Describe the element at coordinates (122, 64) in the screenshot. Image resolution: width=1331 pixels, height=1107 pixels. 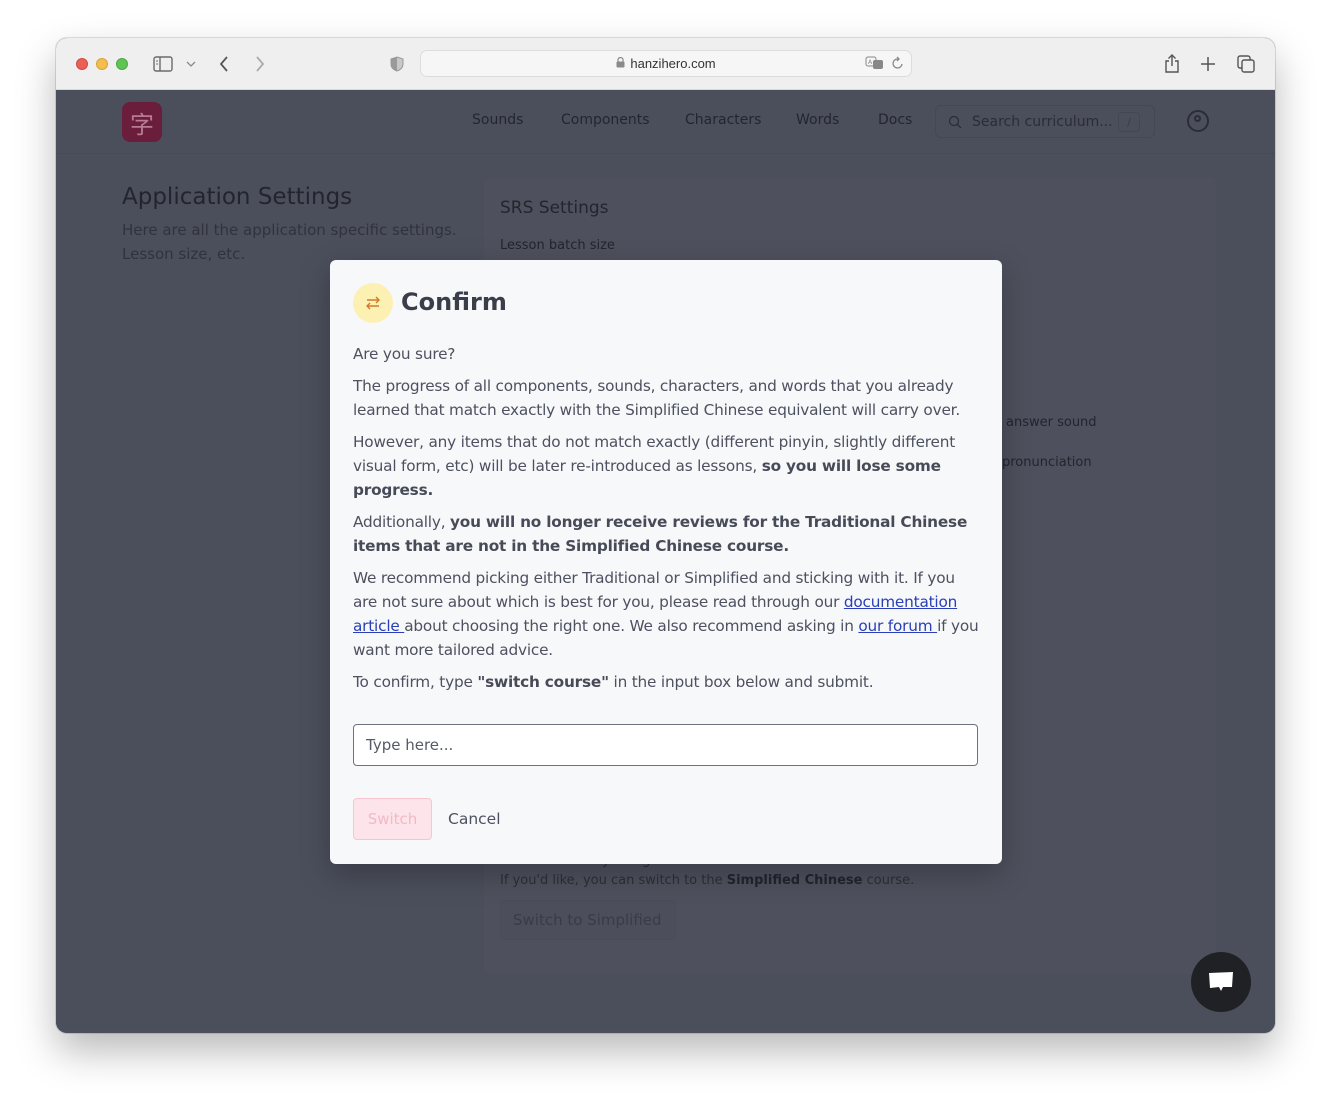
I see `zoom-window-button` at that location.